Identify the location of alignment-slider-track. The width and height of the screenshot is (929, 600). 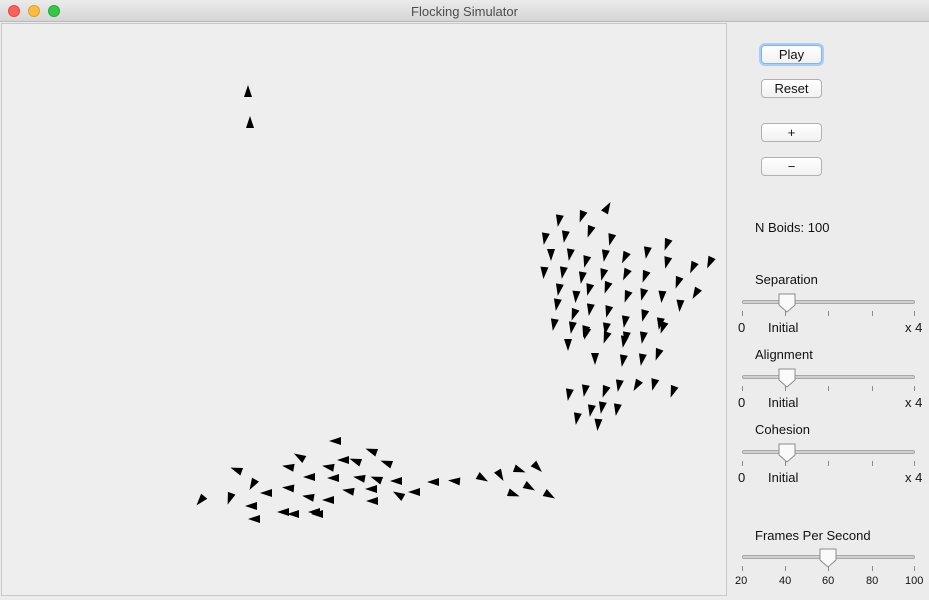
(828, 377).